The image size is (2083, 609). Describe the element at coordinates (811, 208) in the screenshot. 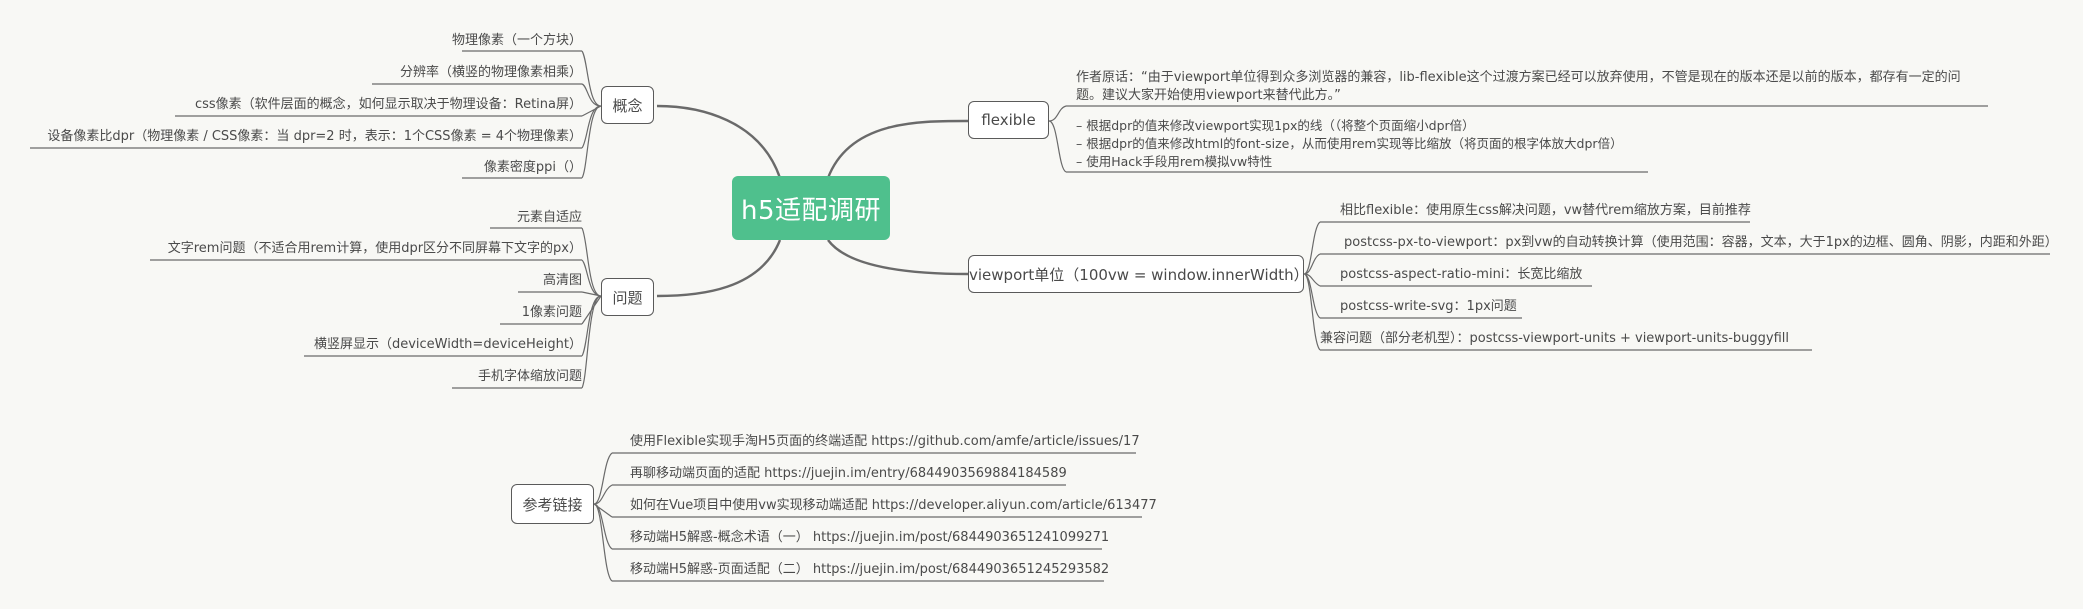

I see `root-topic: h5适配调研` at that location.